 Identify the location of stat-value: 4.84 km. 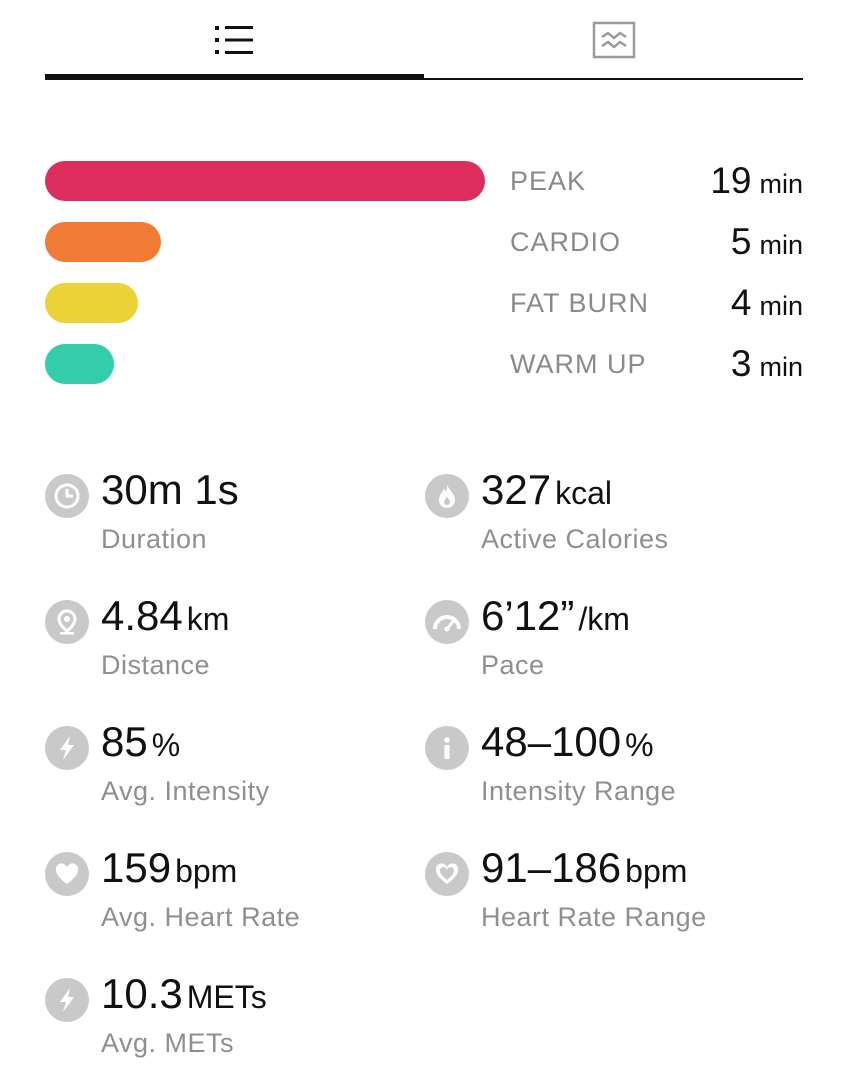
(165, 615).